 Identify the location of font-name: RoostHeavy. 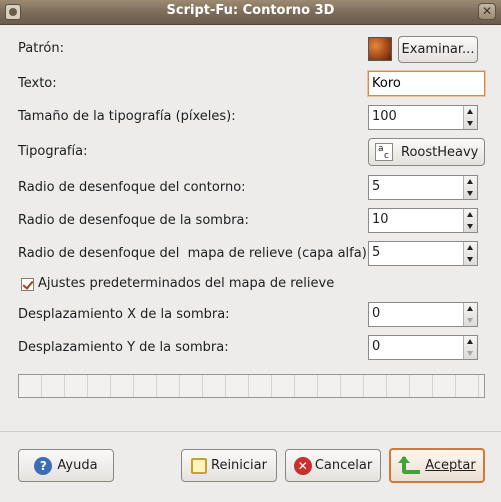
(440, 152).